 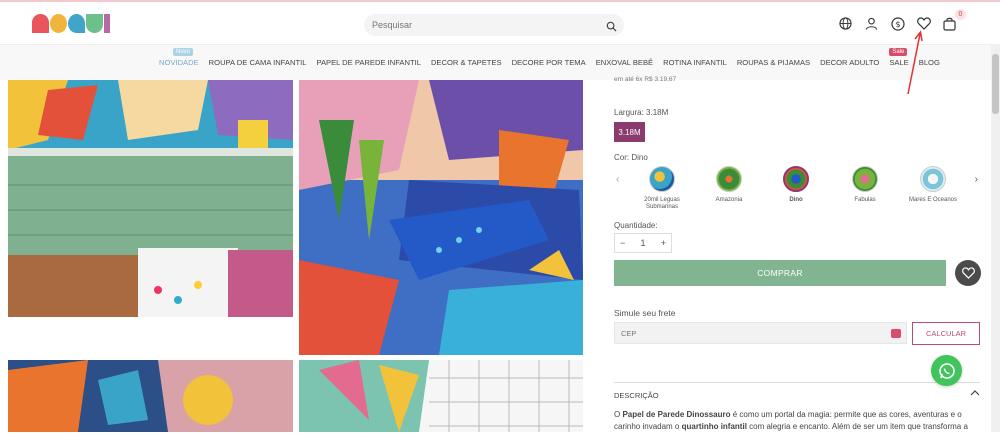 I want to click on whatsapp-button, so click(x=946, y=370).